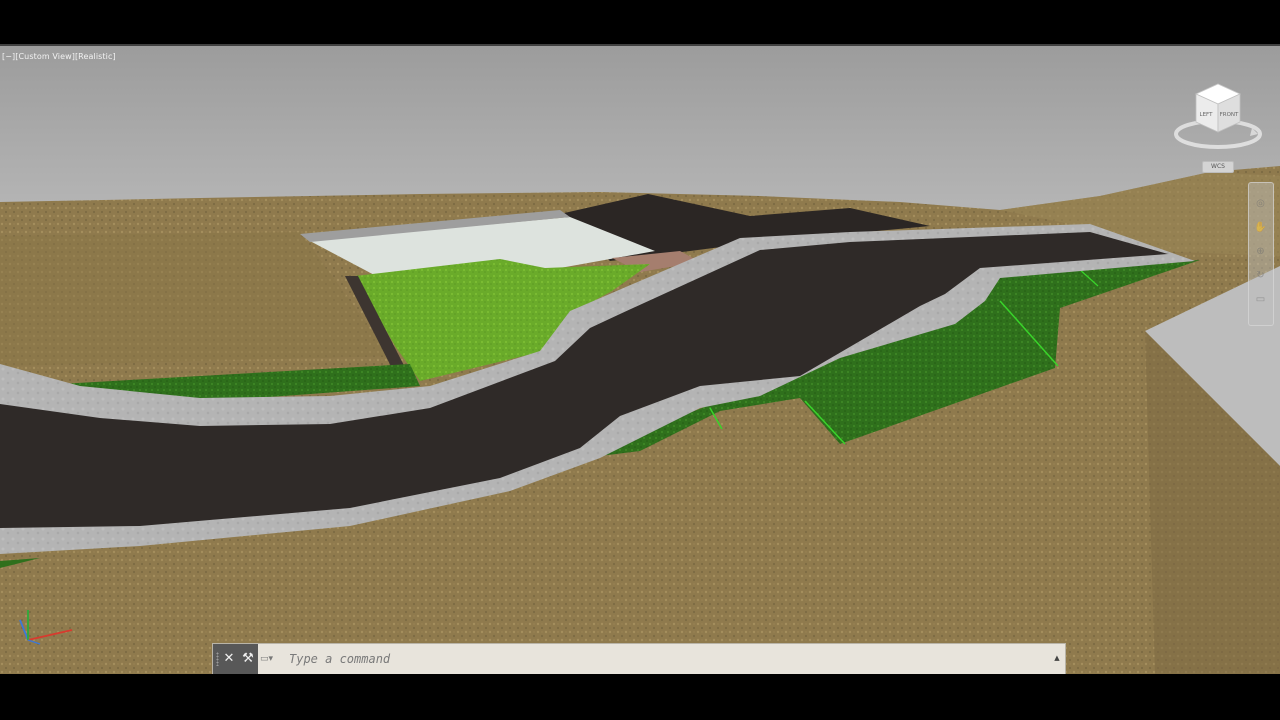 This screenshot has width=1280, height=720. What do you see at coordinates (1260, 203) in the screenshot?
I see `steering-wheel-icon: ◎` at bounding box center [1260, 203].